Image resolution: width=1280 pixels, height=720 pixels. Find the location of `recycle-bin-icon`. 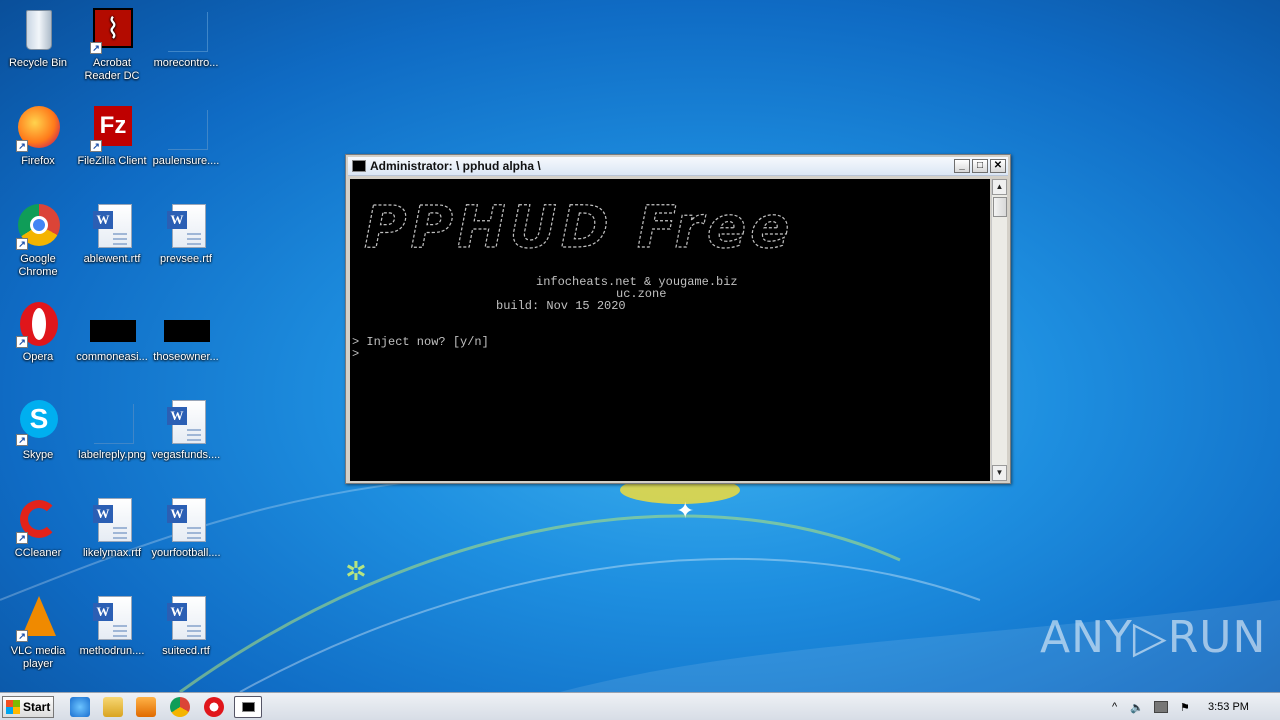

recycle-bin-icon is located at coordinates (38, 30).